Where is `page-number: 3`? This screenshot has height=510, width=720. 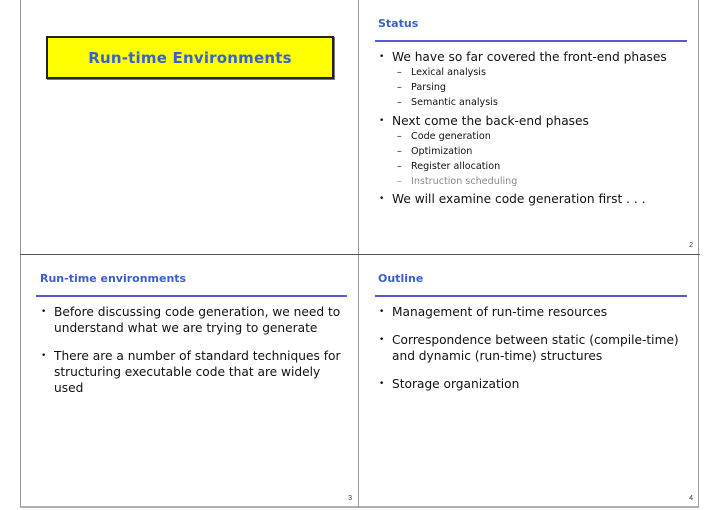 page-number: 3 is located at coordinates (350, 498).